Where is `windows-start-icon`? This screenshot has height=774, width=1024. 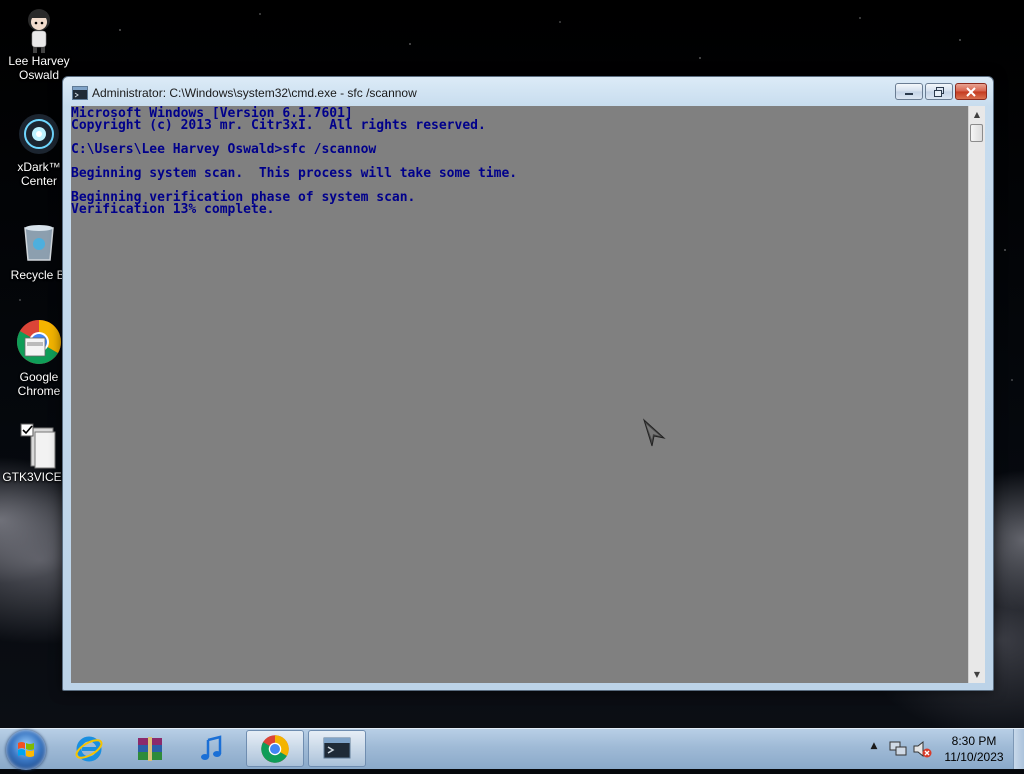 windows-start-icon is located at coordinates (26, 749).